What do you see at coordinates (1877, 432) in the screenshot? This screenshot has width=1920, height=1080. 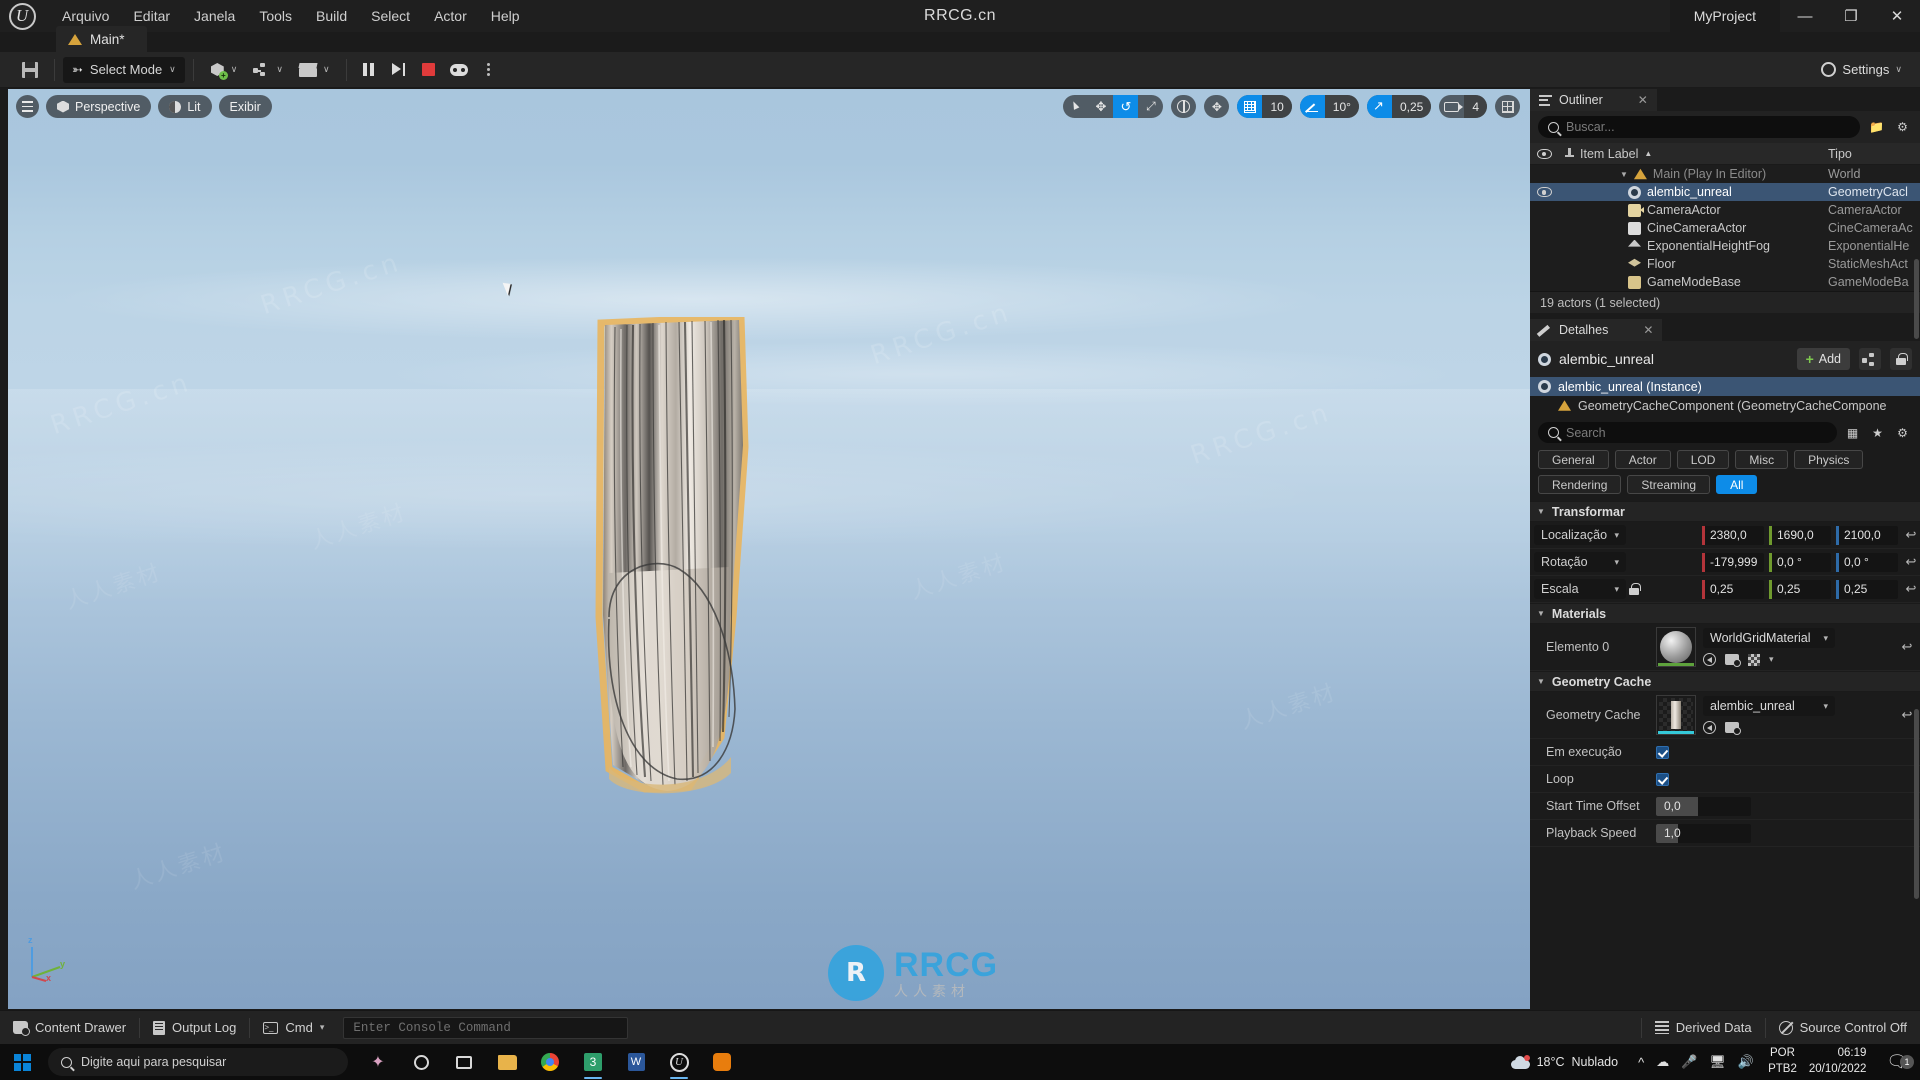 I see `favorites-button: ★` at bounding box center [1877, 432].